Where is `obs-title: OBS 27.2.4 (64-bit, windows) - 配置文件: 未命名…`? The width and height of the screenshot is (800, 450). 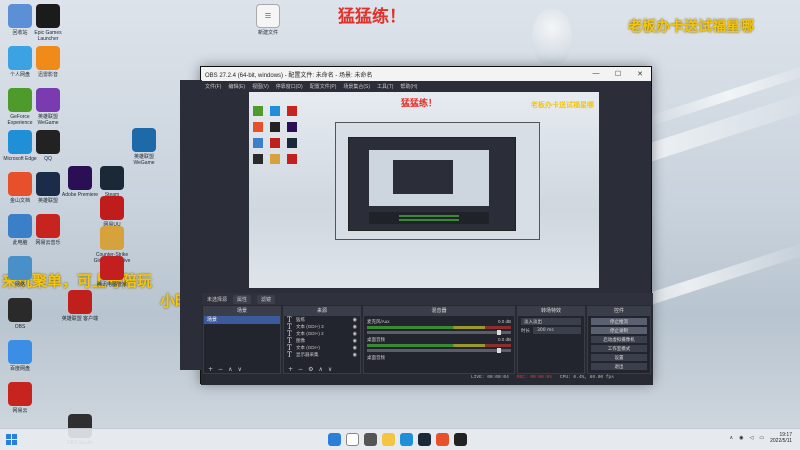
obs-title: OBS 27.2.4 (64-bit, windows) - 配置文件: 未命名… is located at coordinates (289, 75).